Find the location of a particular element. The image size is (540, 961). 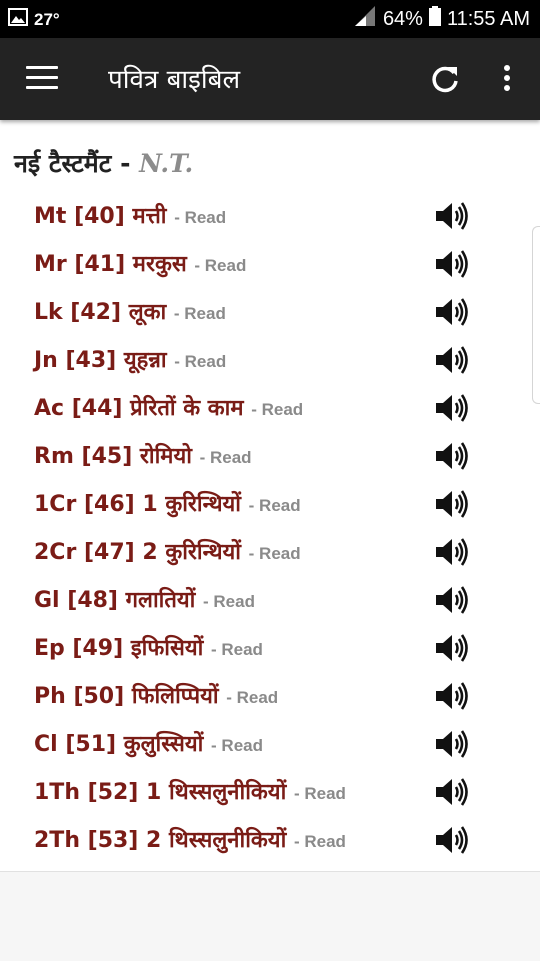

book-title: 1Cr [46] 1 कुरिन्थियों is located at coordinates (137, 504).